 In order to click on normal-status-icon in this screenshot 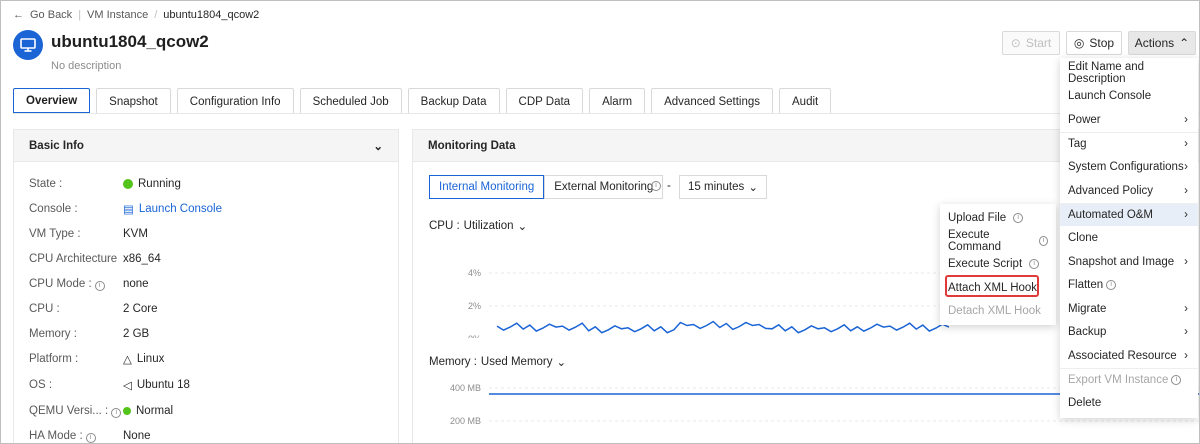, I will do `click(127, 411)`.